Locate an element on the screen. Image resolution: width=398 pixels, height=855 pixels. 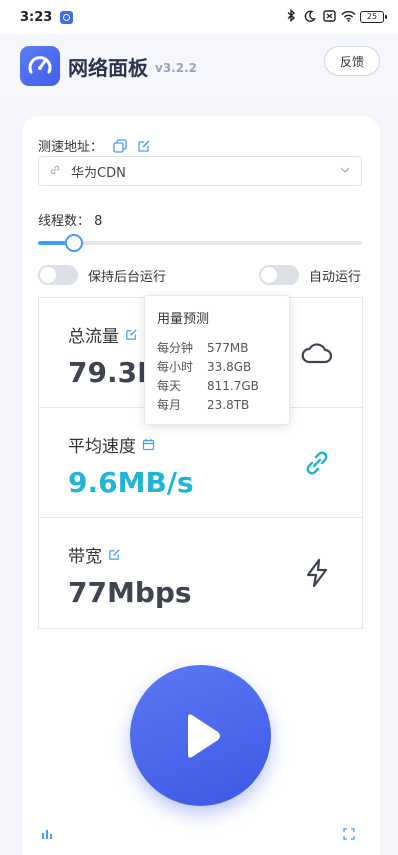
tooltip-row-value: 33.8GB is located at coordinates (229, 367).